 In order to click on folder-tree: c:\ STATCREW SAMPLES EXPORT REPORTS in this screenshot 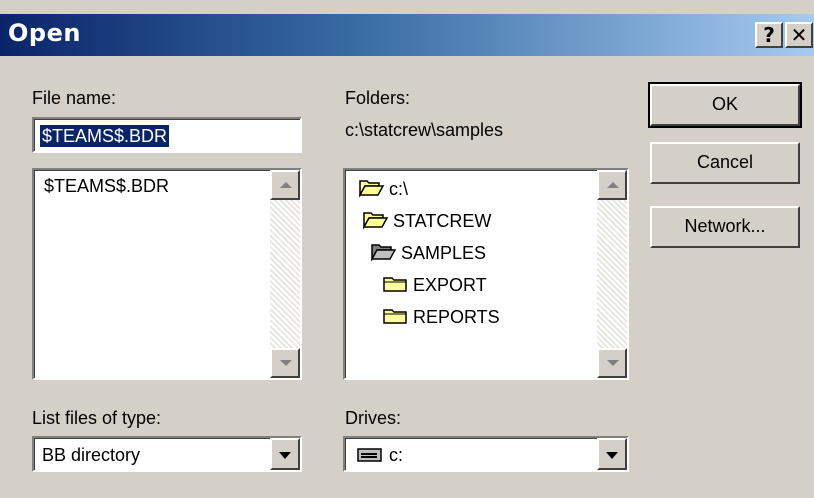, I will do `click(486, 274)`.